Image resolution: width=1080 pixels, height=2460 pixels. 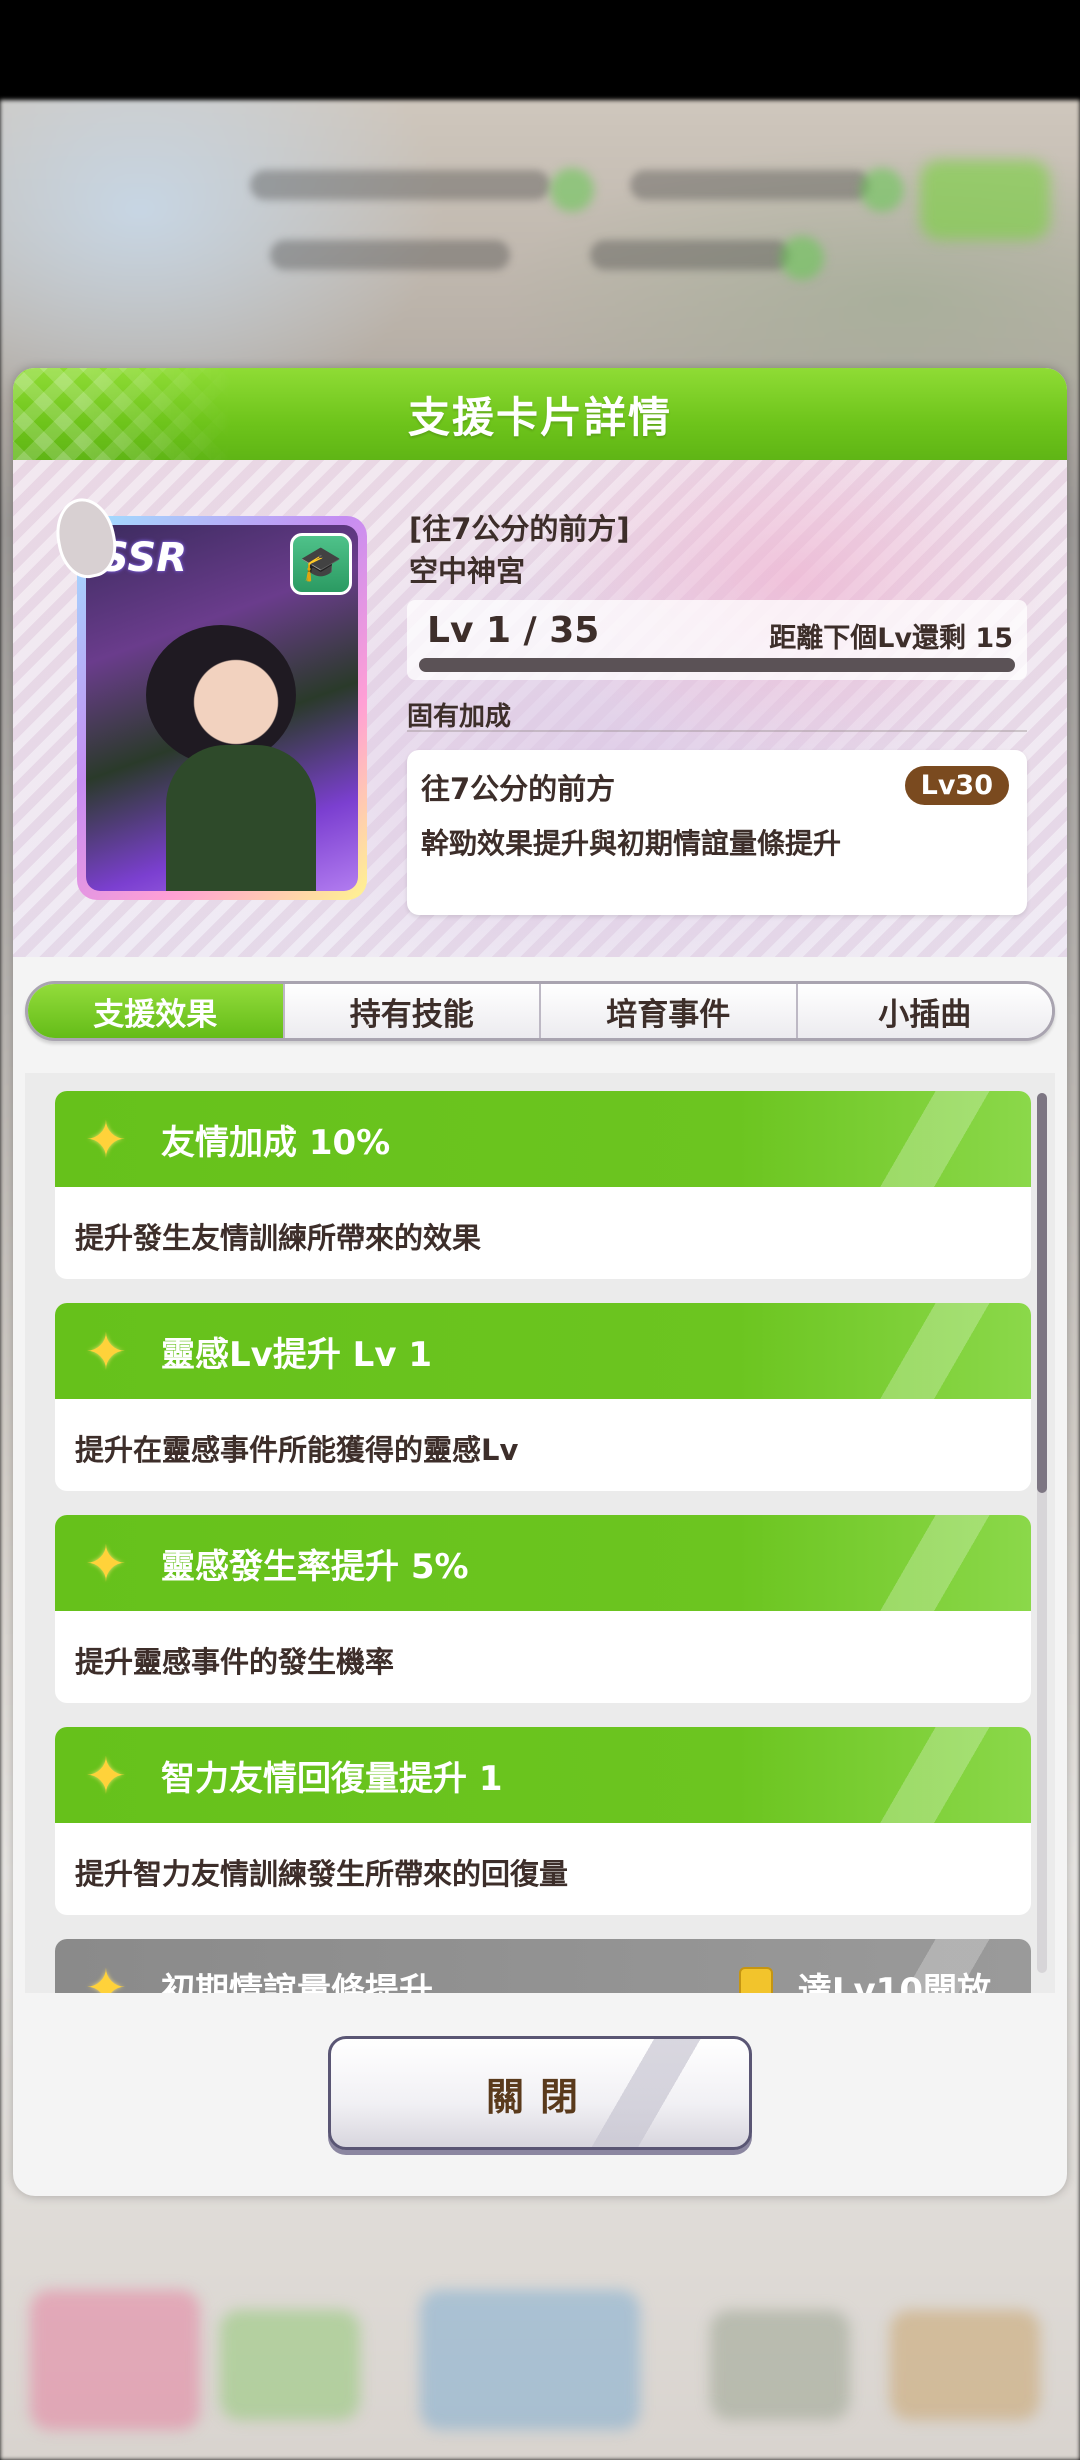 What do you see at coordinates (315, 1567) in the screenshot?
I see `effect-name: 靈感發生率提升 5%` at bounding box center [315, 1567].